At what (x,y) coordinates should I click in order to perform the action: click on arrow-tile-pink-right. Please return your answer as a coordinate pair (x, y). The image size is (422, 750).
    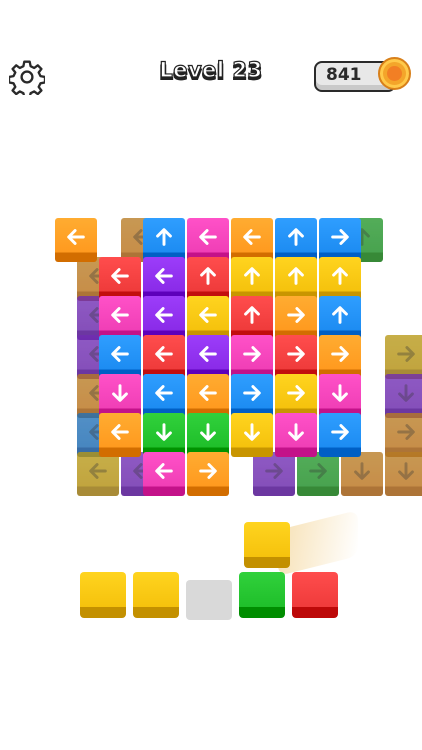
    Looking at the image, I should click on (252, 357).